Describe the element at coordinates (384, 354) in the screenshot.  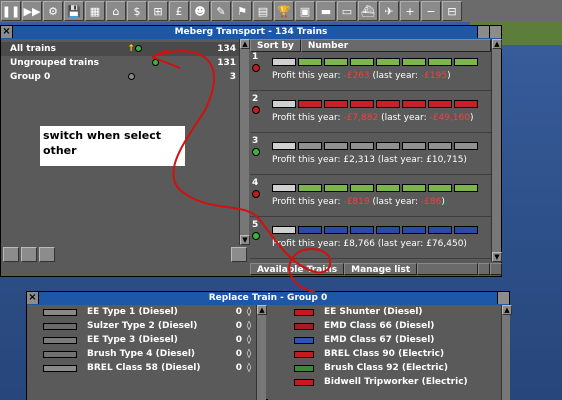
I see `replace-right-item: BREL Class 90 (Electric)` at that location.